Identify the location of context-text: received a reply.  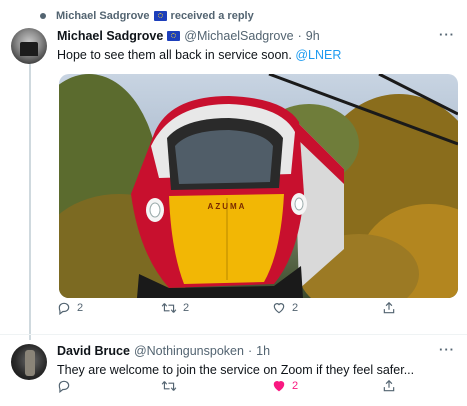
(212, 16).